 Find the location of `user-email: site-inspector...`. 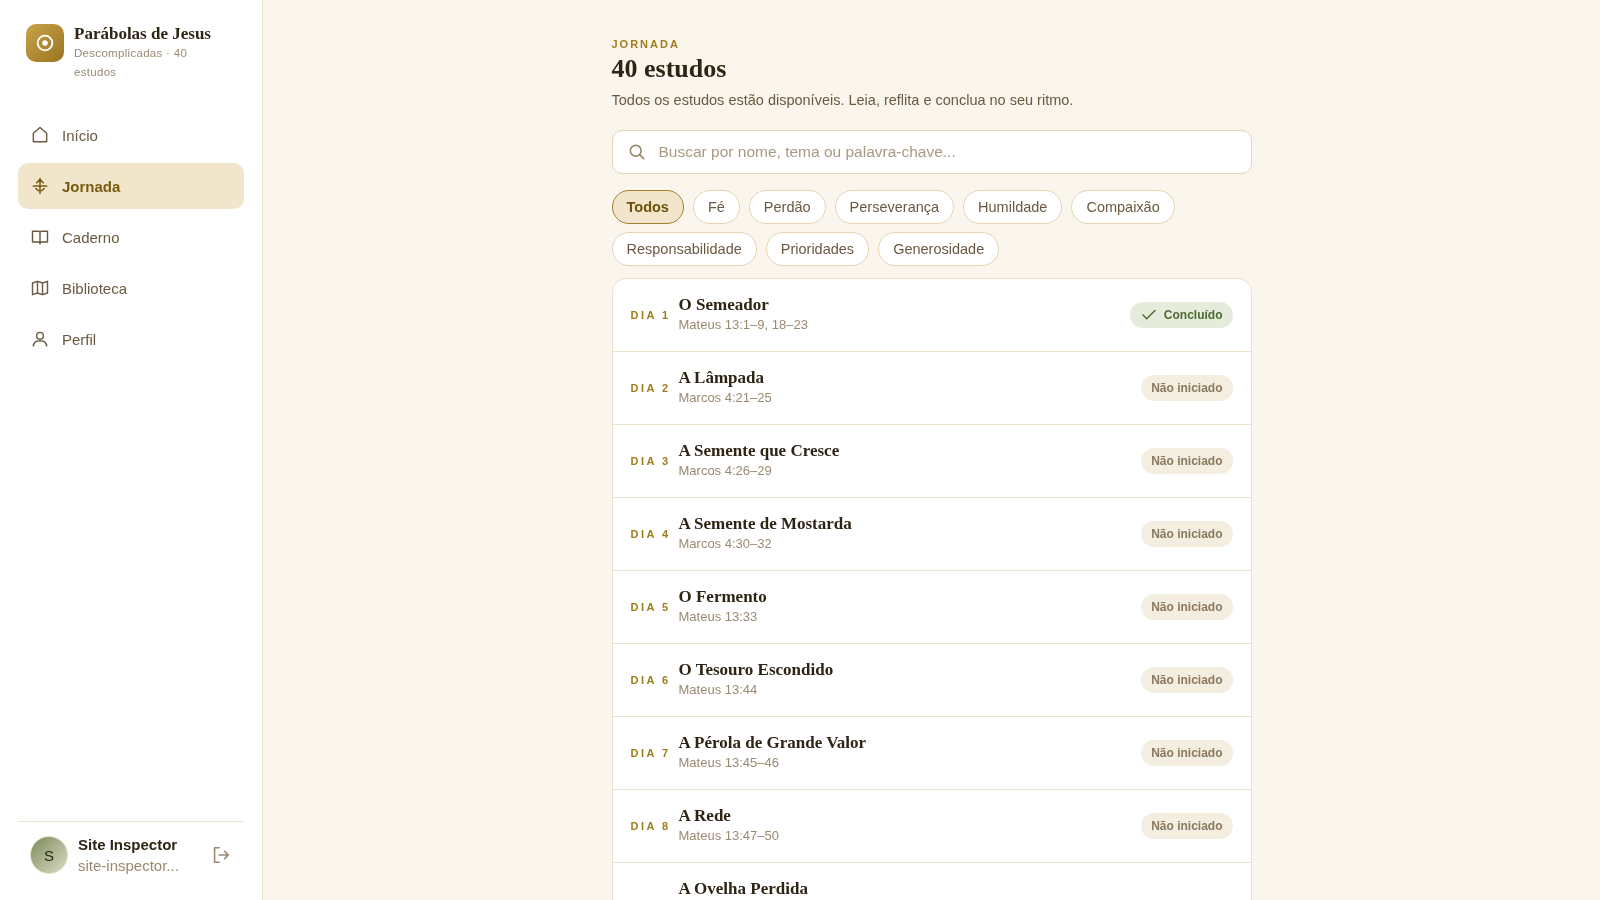

user-email: site-inspector... is located at coordinates (129, 865).